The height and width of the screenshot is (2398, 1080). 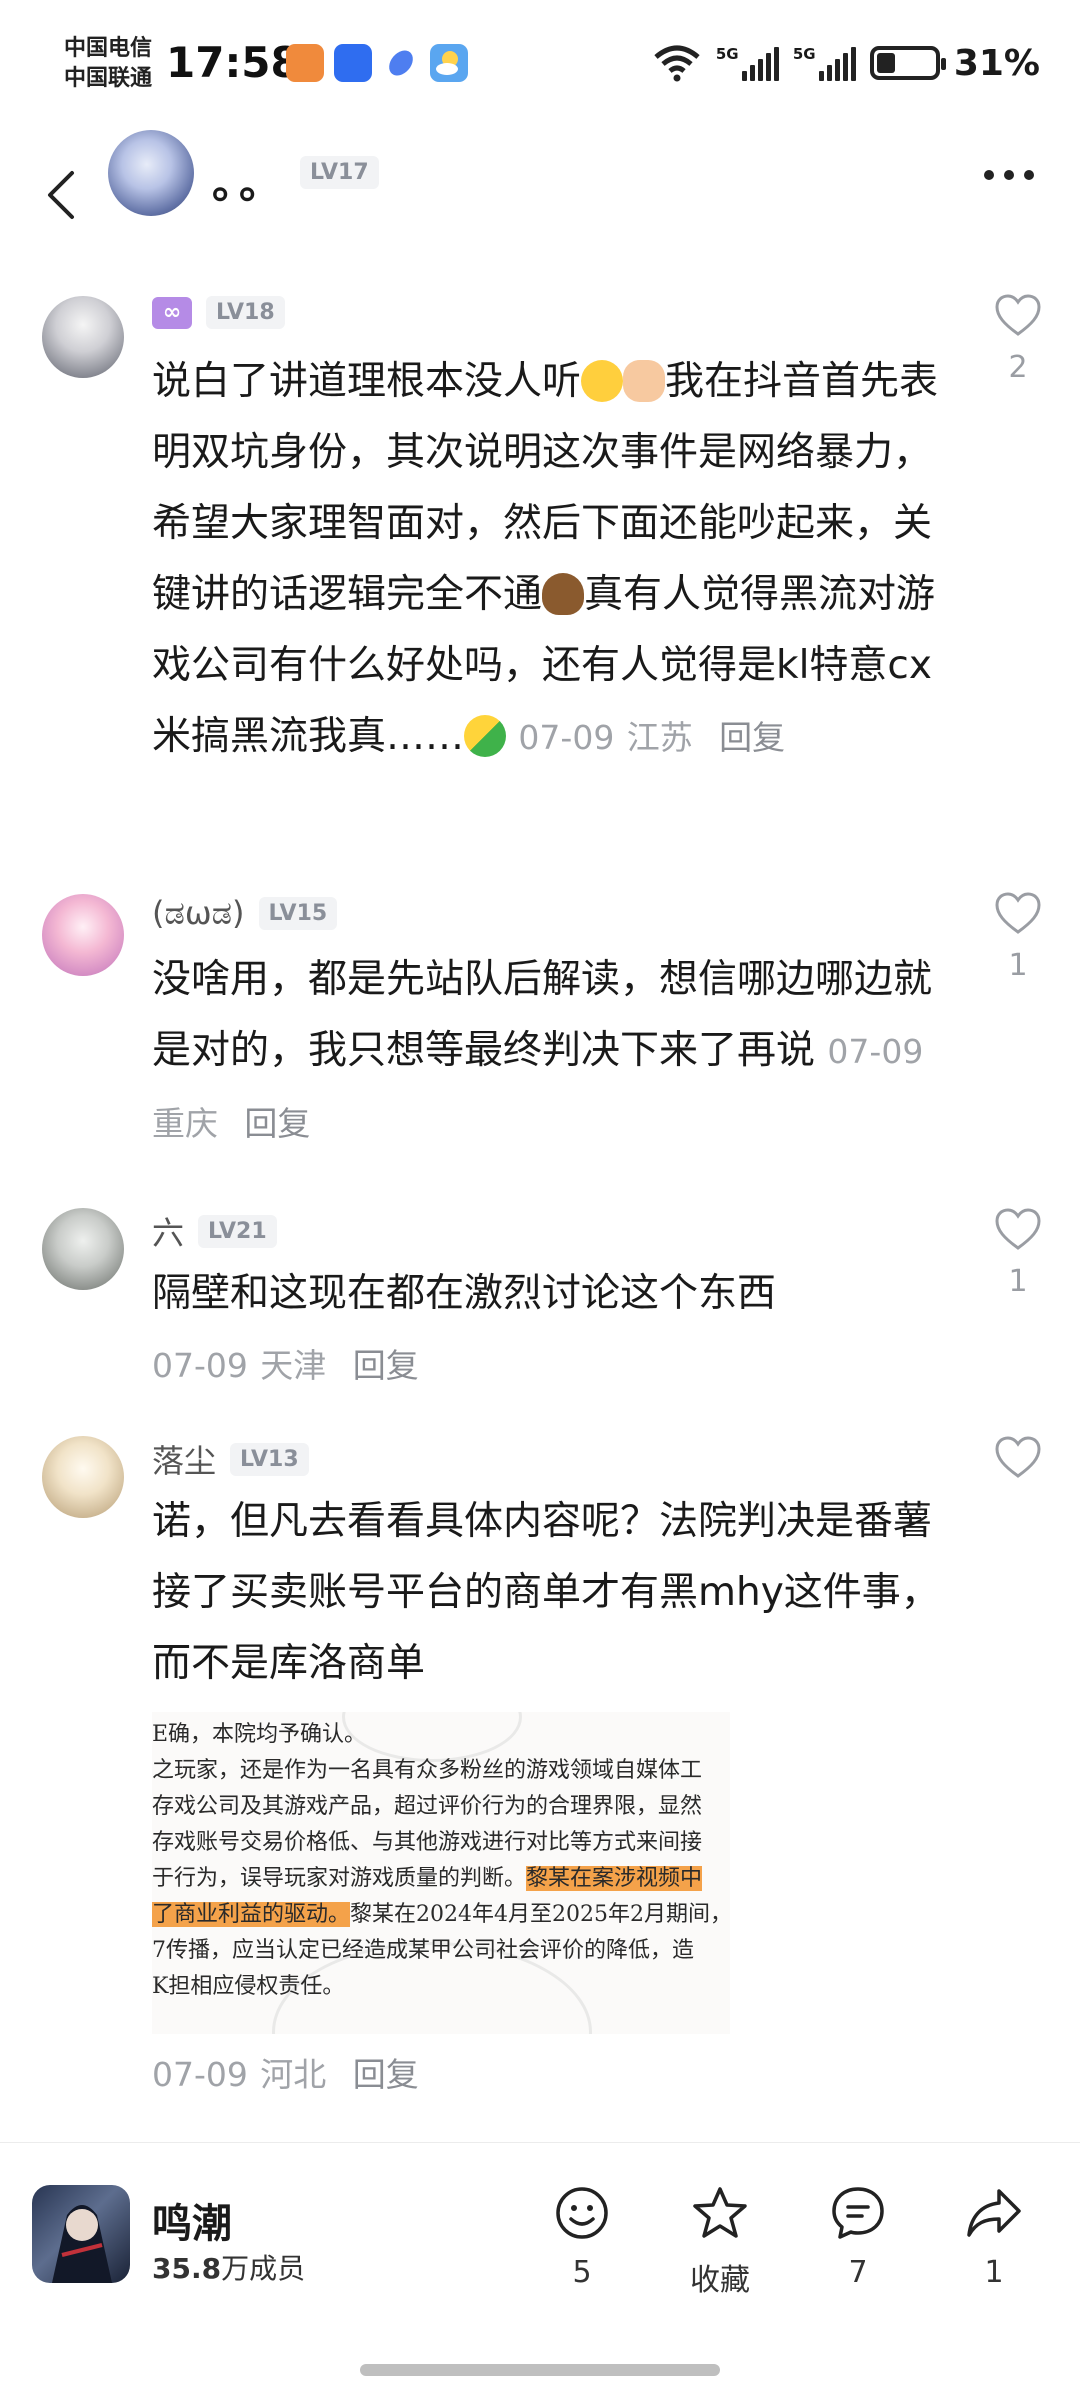 I want to click on home-indicator, so click(x=540, y=2370).